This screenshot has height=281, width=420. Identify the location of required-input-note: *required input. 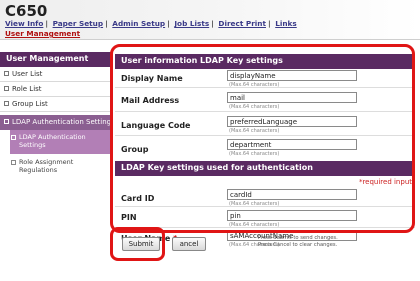
(385, 182).